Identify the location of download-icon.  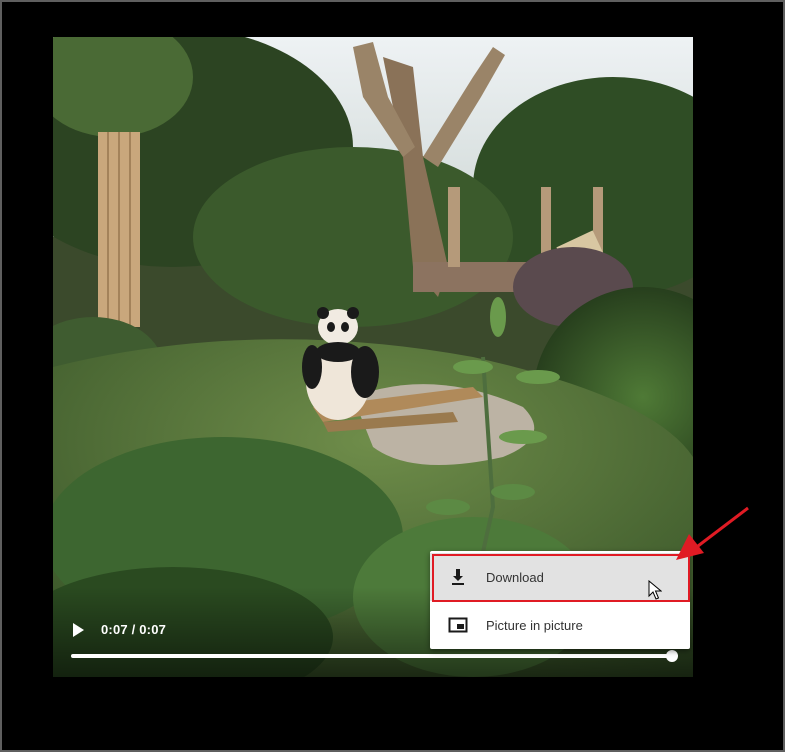
(458, 577).